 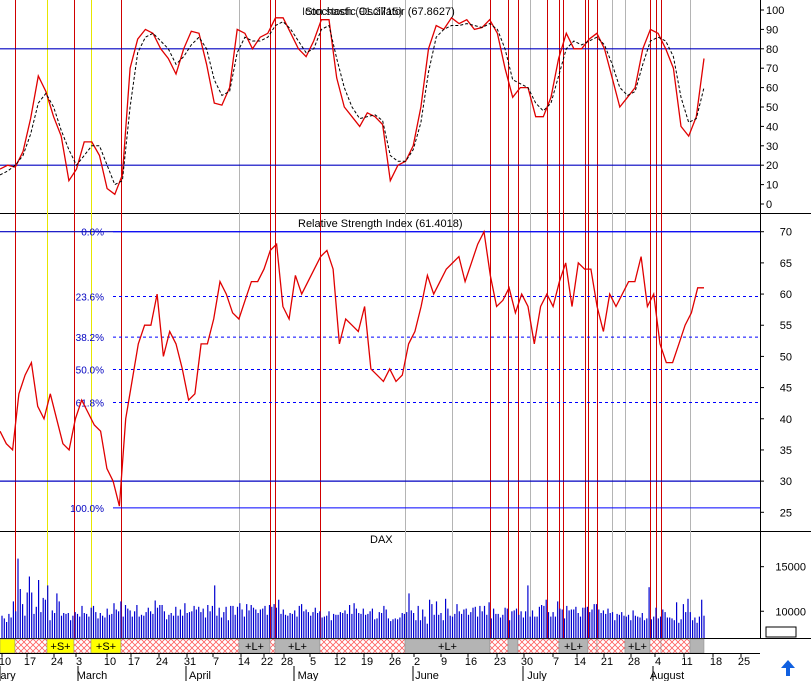 I want to click on month-label-3: May, so click(x=308, y=675).